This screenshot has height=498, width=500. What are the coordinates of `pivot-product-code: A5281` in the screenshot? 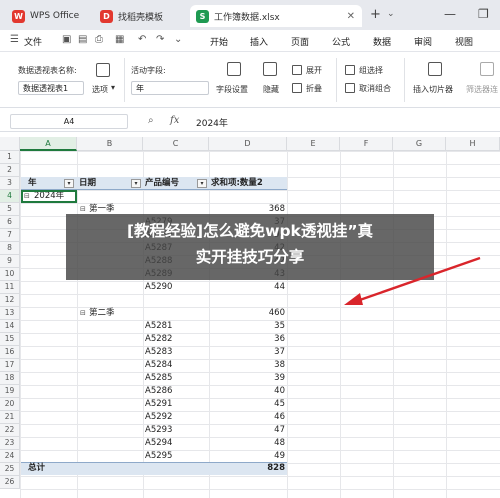 It's located at (158, 326).